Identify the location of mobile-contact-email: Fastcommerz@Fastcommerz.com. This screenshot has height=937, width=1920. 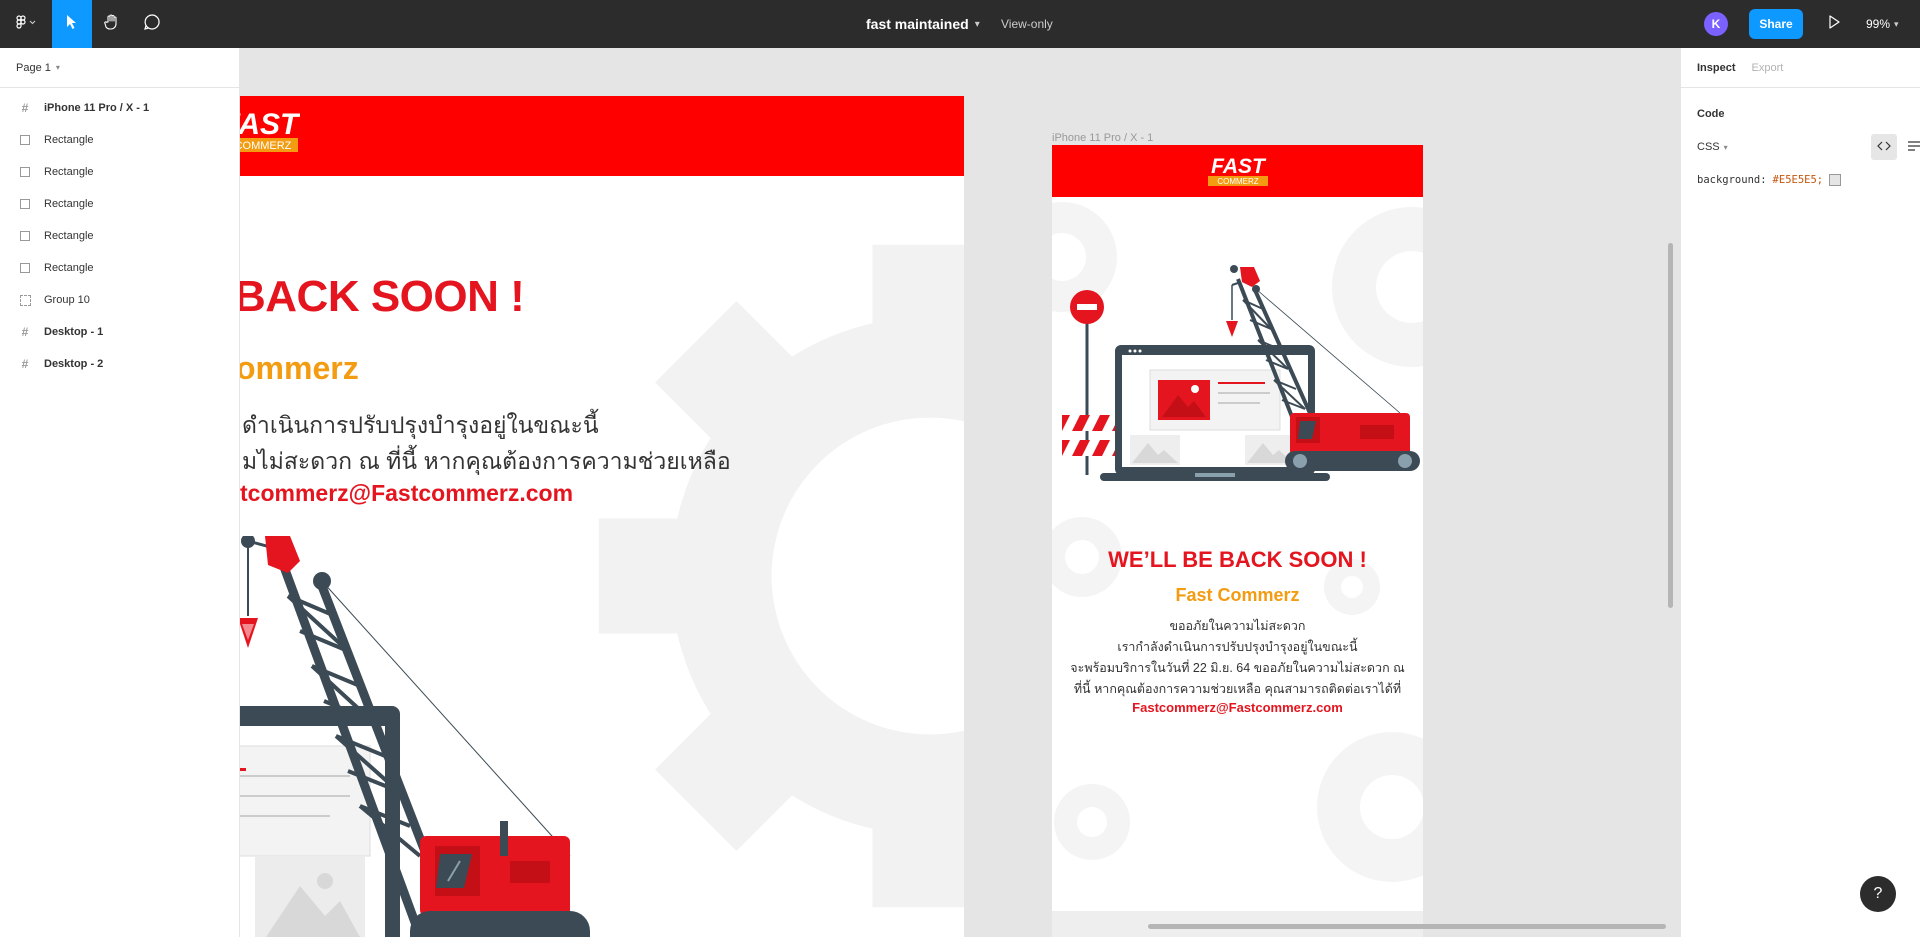
(1237, 707).